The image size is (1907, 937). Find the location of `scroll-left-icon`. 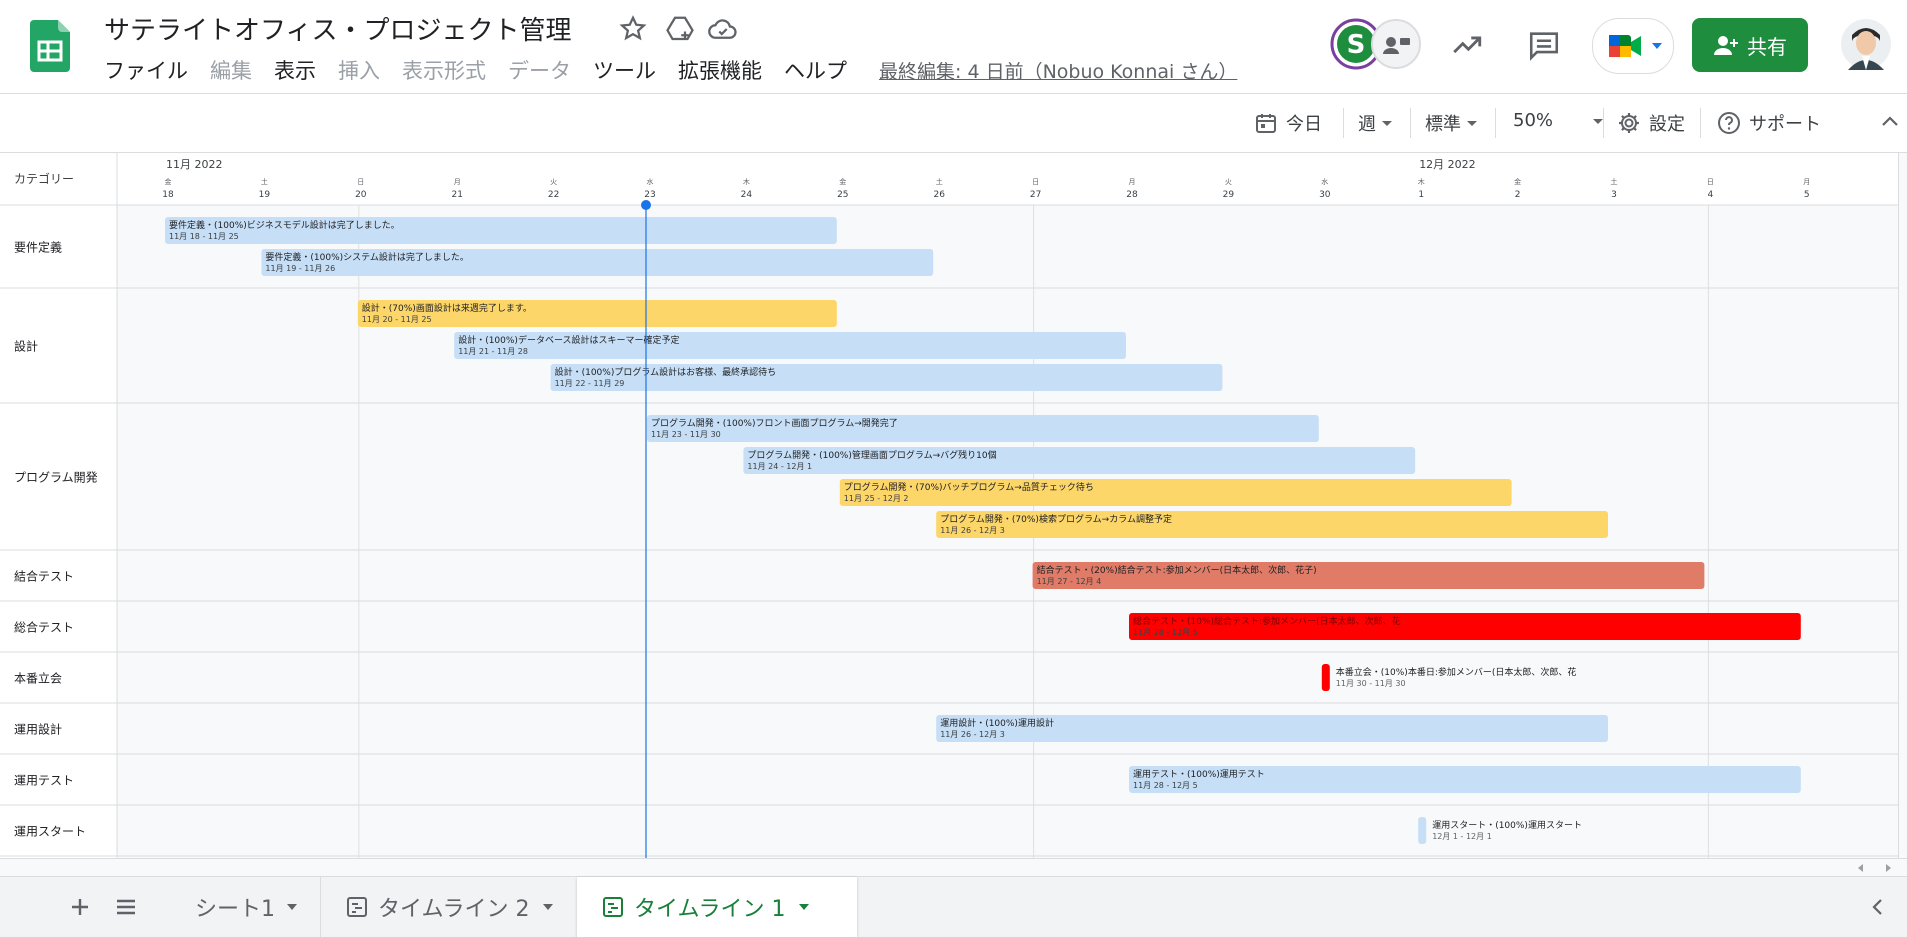

scroll-left-icon is located at coordinates (1861, 868).